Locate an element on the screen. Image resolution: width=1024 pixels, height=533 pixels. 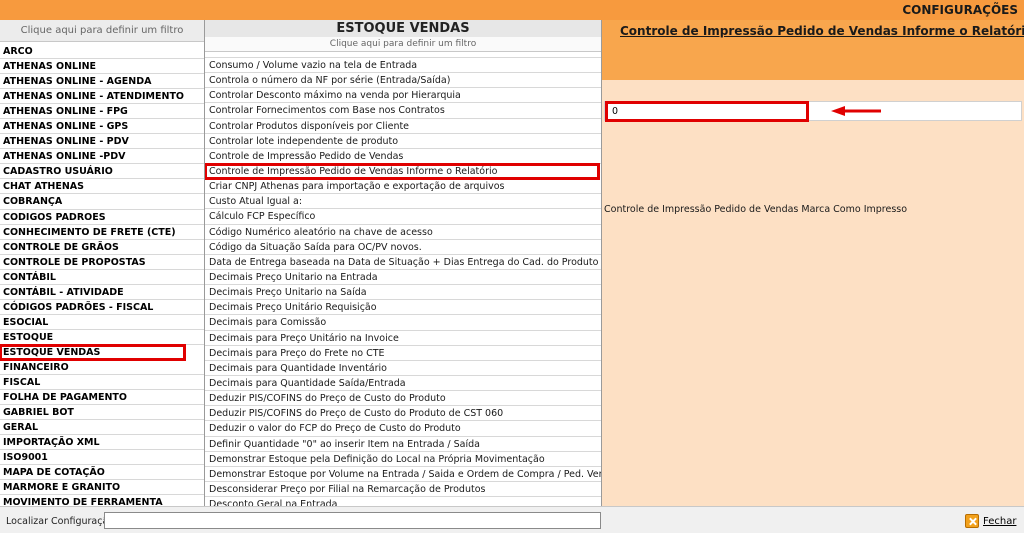
category-item: FISCAL is located at coordinates (102, 383).